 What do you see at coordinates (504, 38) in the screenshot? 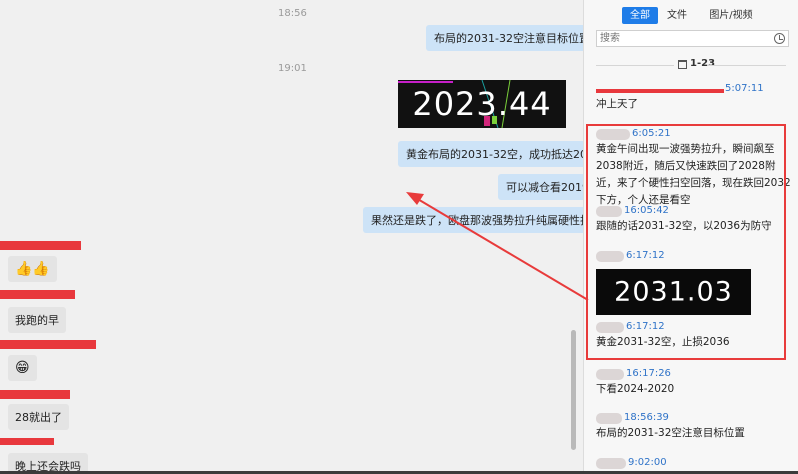
I see `message-bubble-target: 布局的2031-32空注意目标位置` at bounding box center [504, 38].